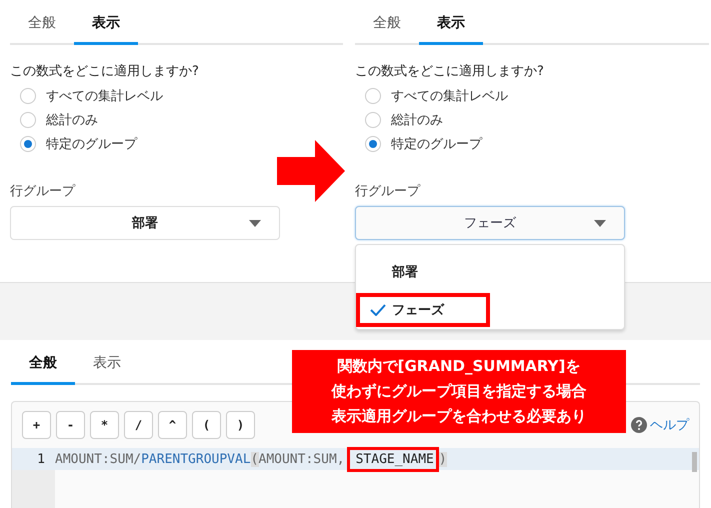 This screenshot has height=508, width=711. I want to click on operator-button: ^, so click(172, 425).